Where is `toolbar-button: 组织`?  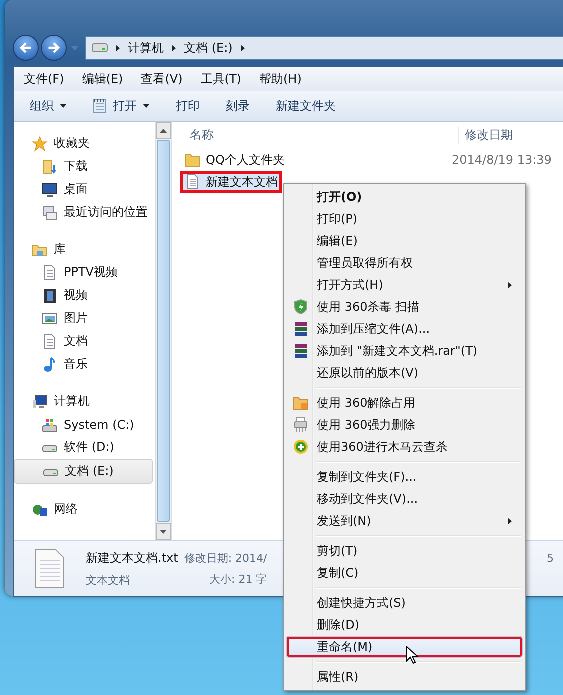
toolbar-button: 组织 is located at coordinates (48, 106).